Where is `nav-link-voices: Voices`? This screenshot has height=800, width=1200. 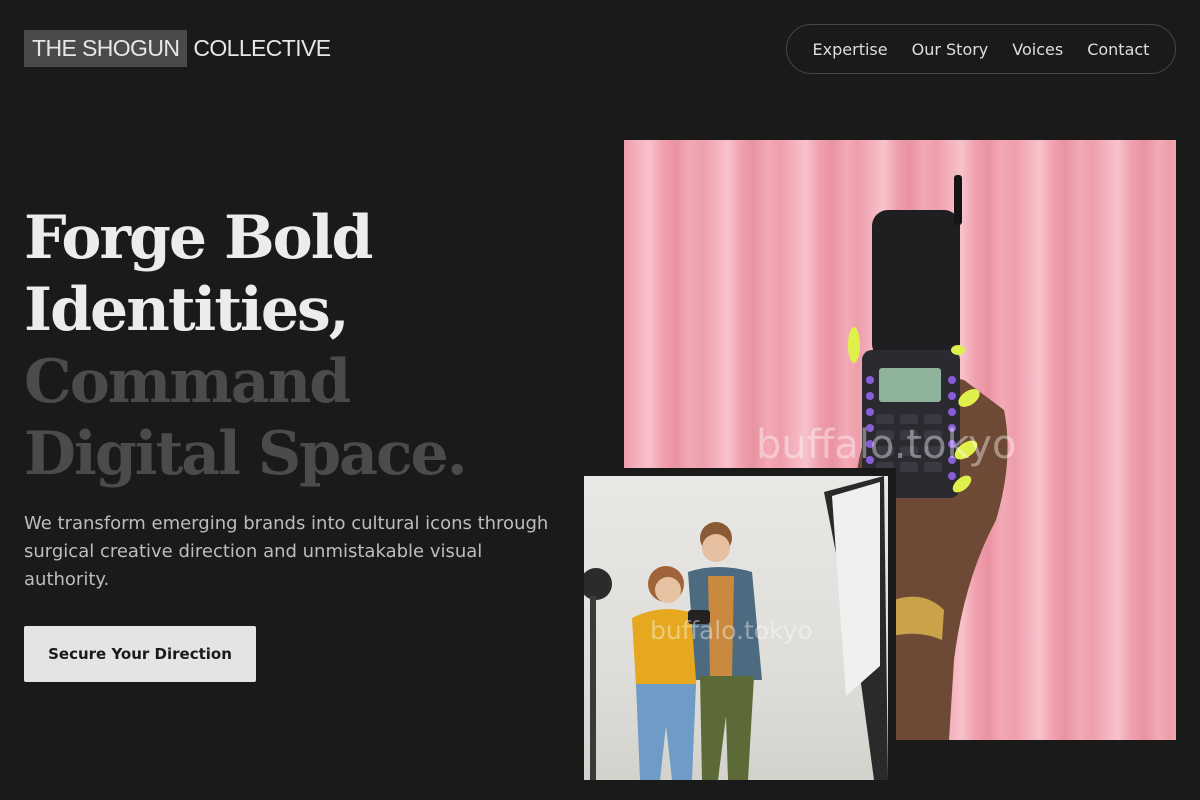 nav-link-voices: Voices is located at coordinates (1037, 49).